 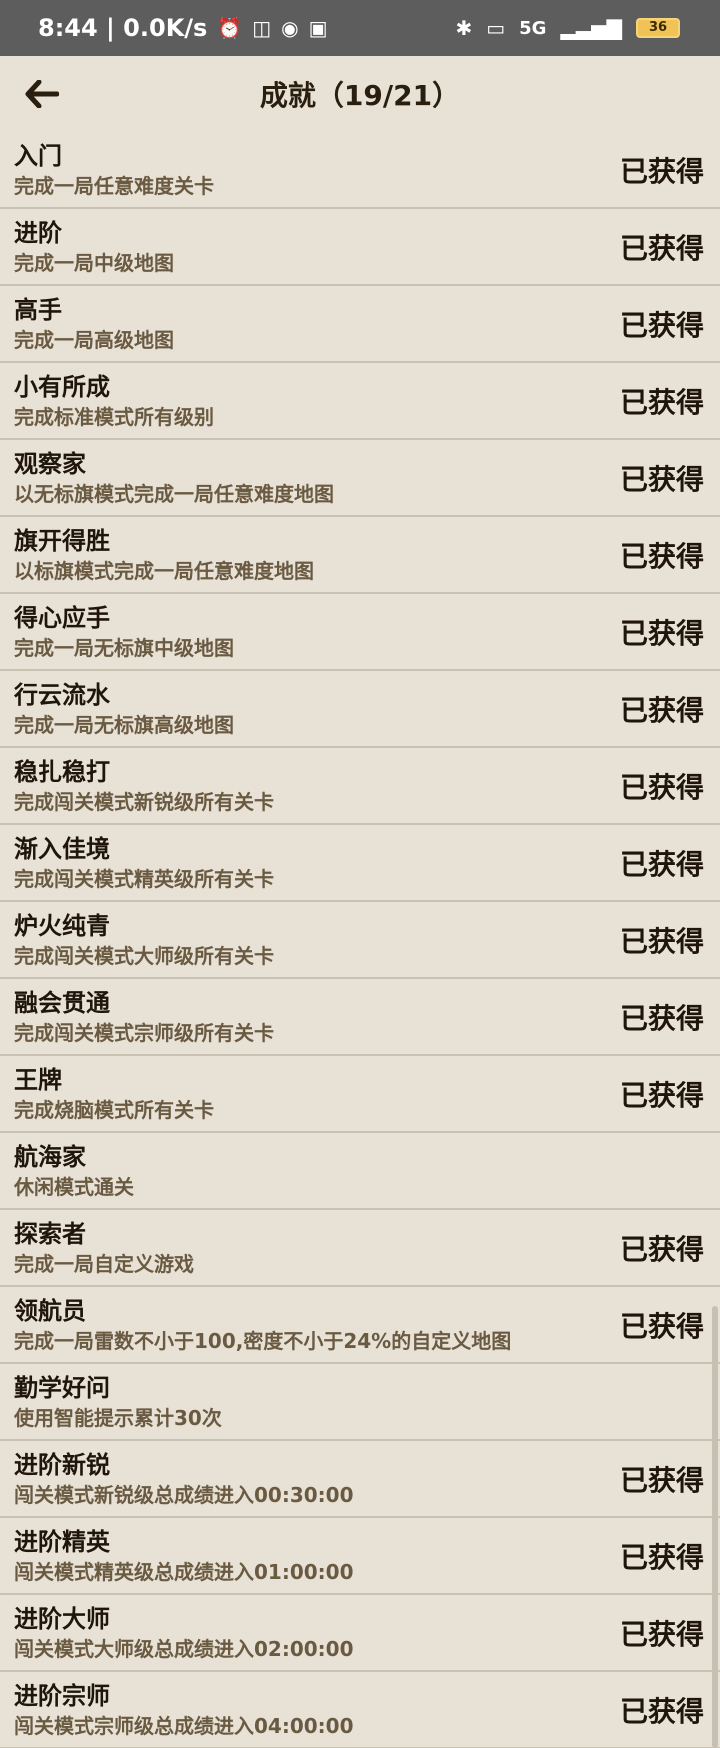 I want to click on app-bar: 成就（19/21）, so click(x=360, y=94).